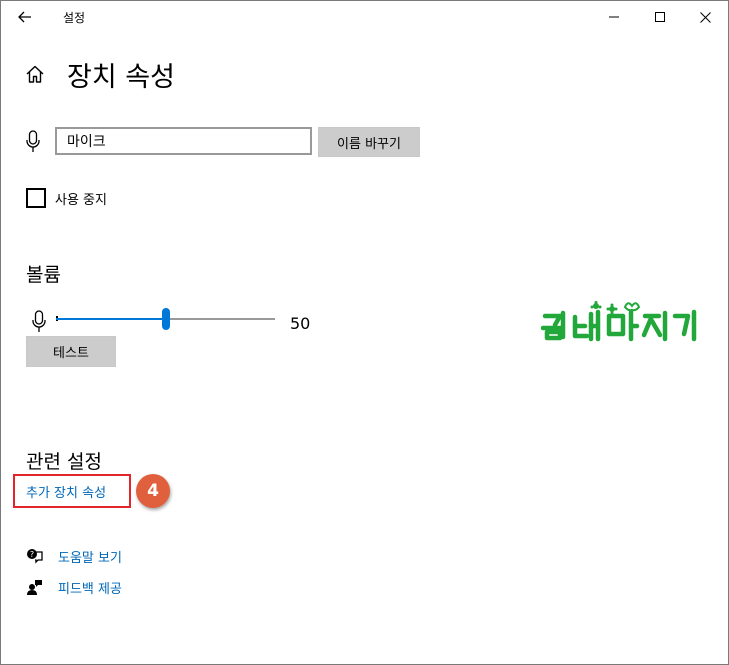 The image size is (729, 665). What do you see at coordinates (74, 18) in the screenshot?
I see `app-title: 설정` at bounding box center [74, 18].